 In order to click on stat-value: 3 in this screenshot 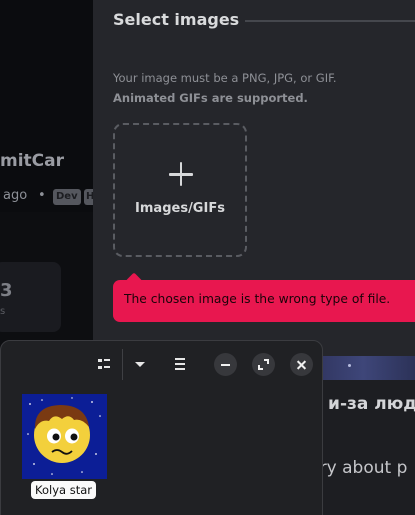, I will do `click(6, 290)`.